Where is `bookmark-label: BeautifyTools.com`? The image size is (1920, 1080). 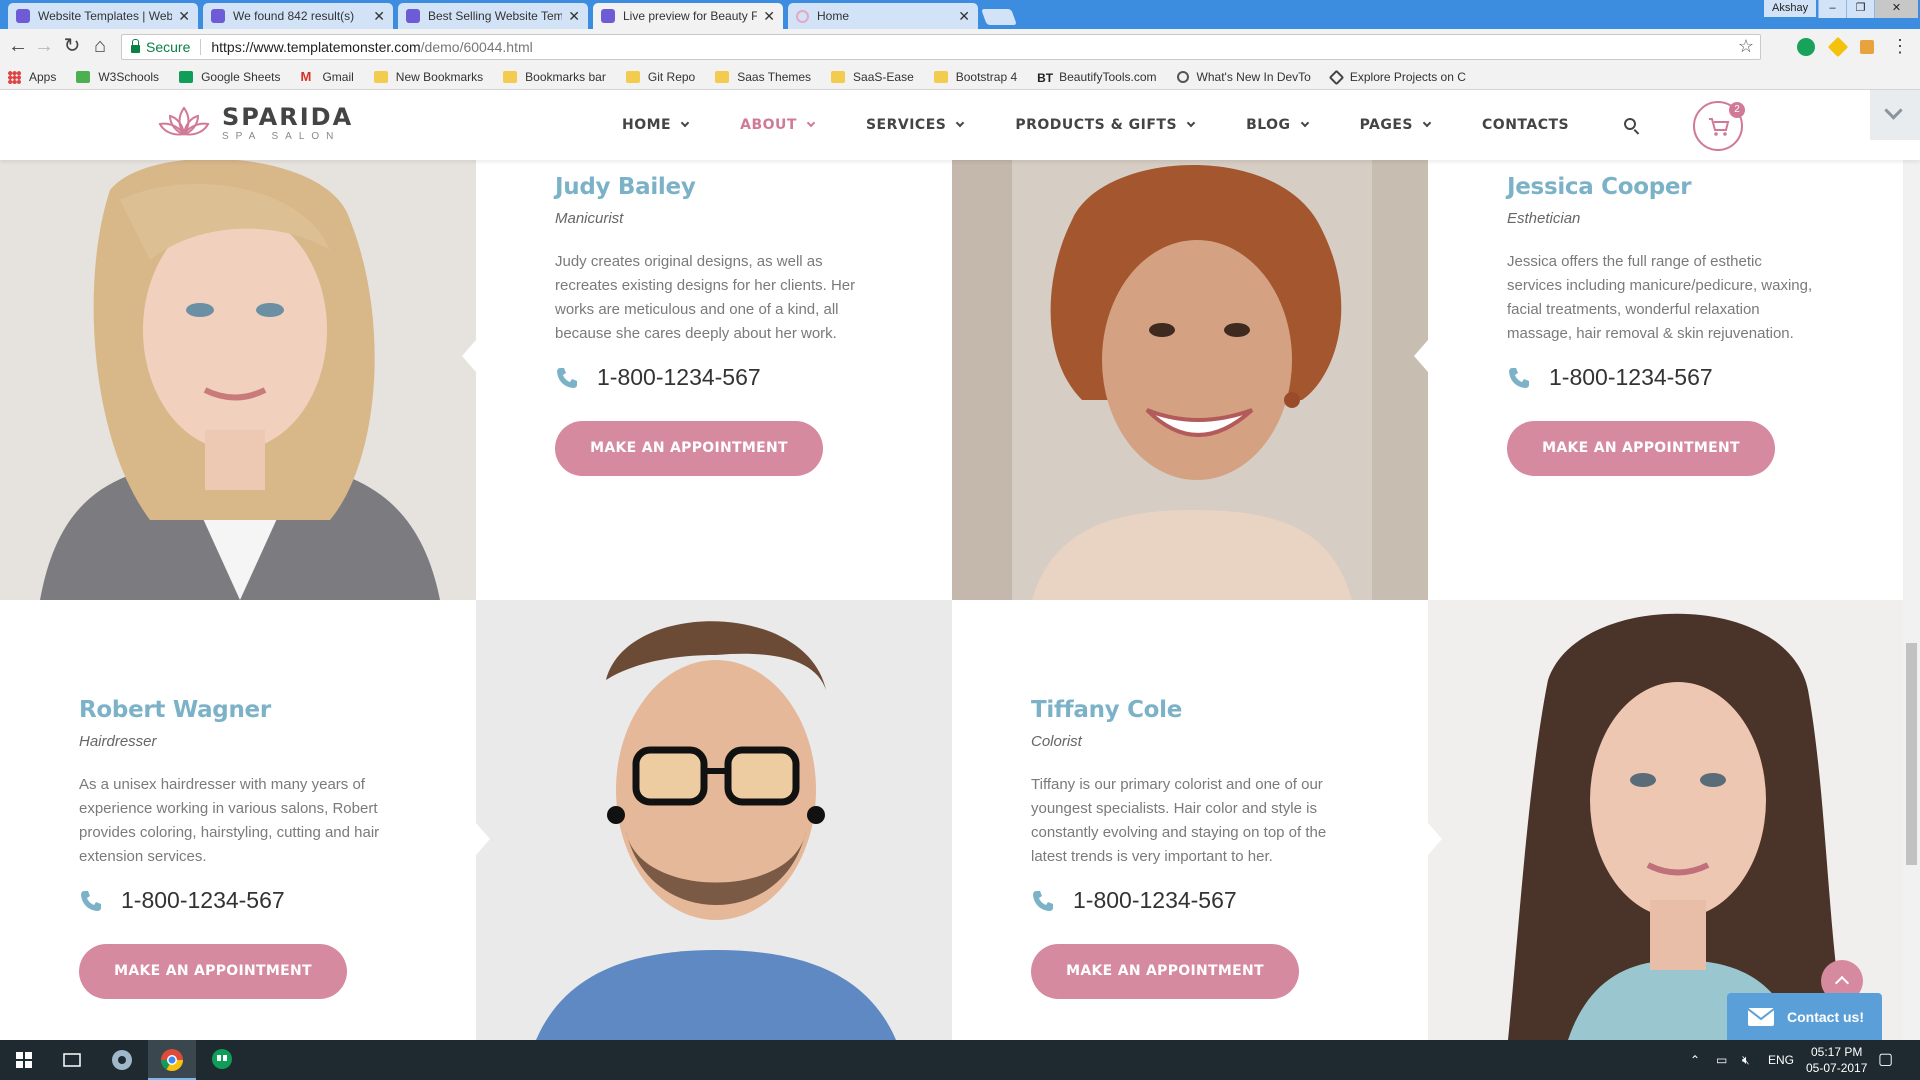 bookmark-label: BeautifyTools.com is located at coordinates (1108, 77).